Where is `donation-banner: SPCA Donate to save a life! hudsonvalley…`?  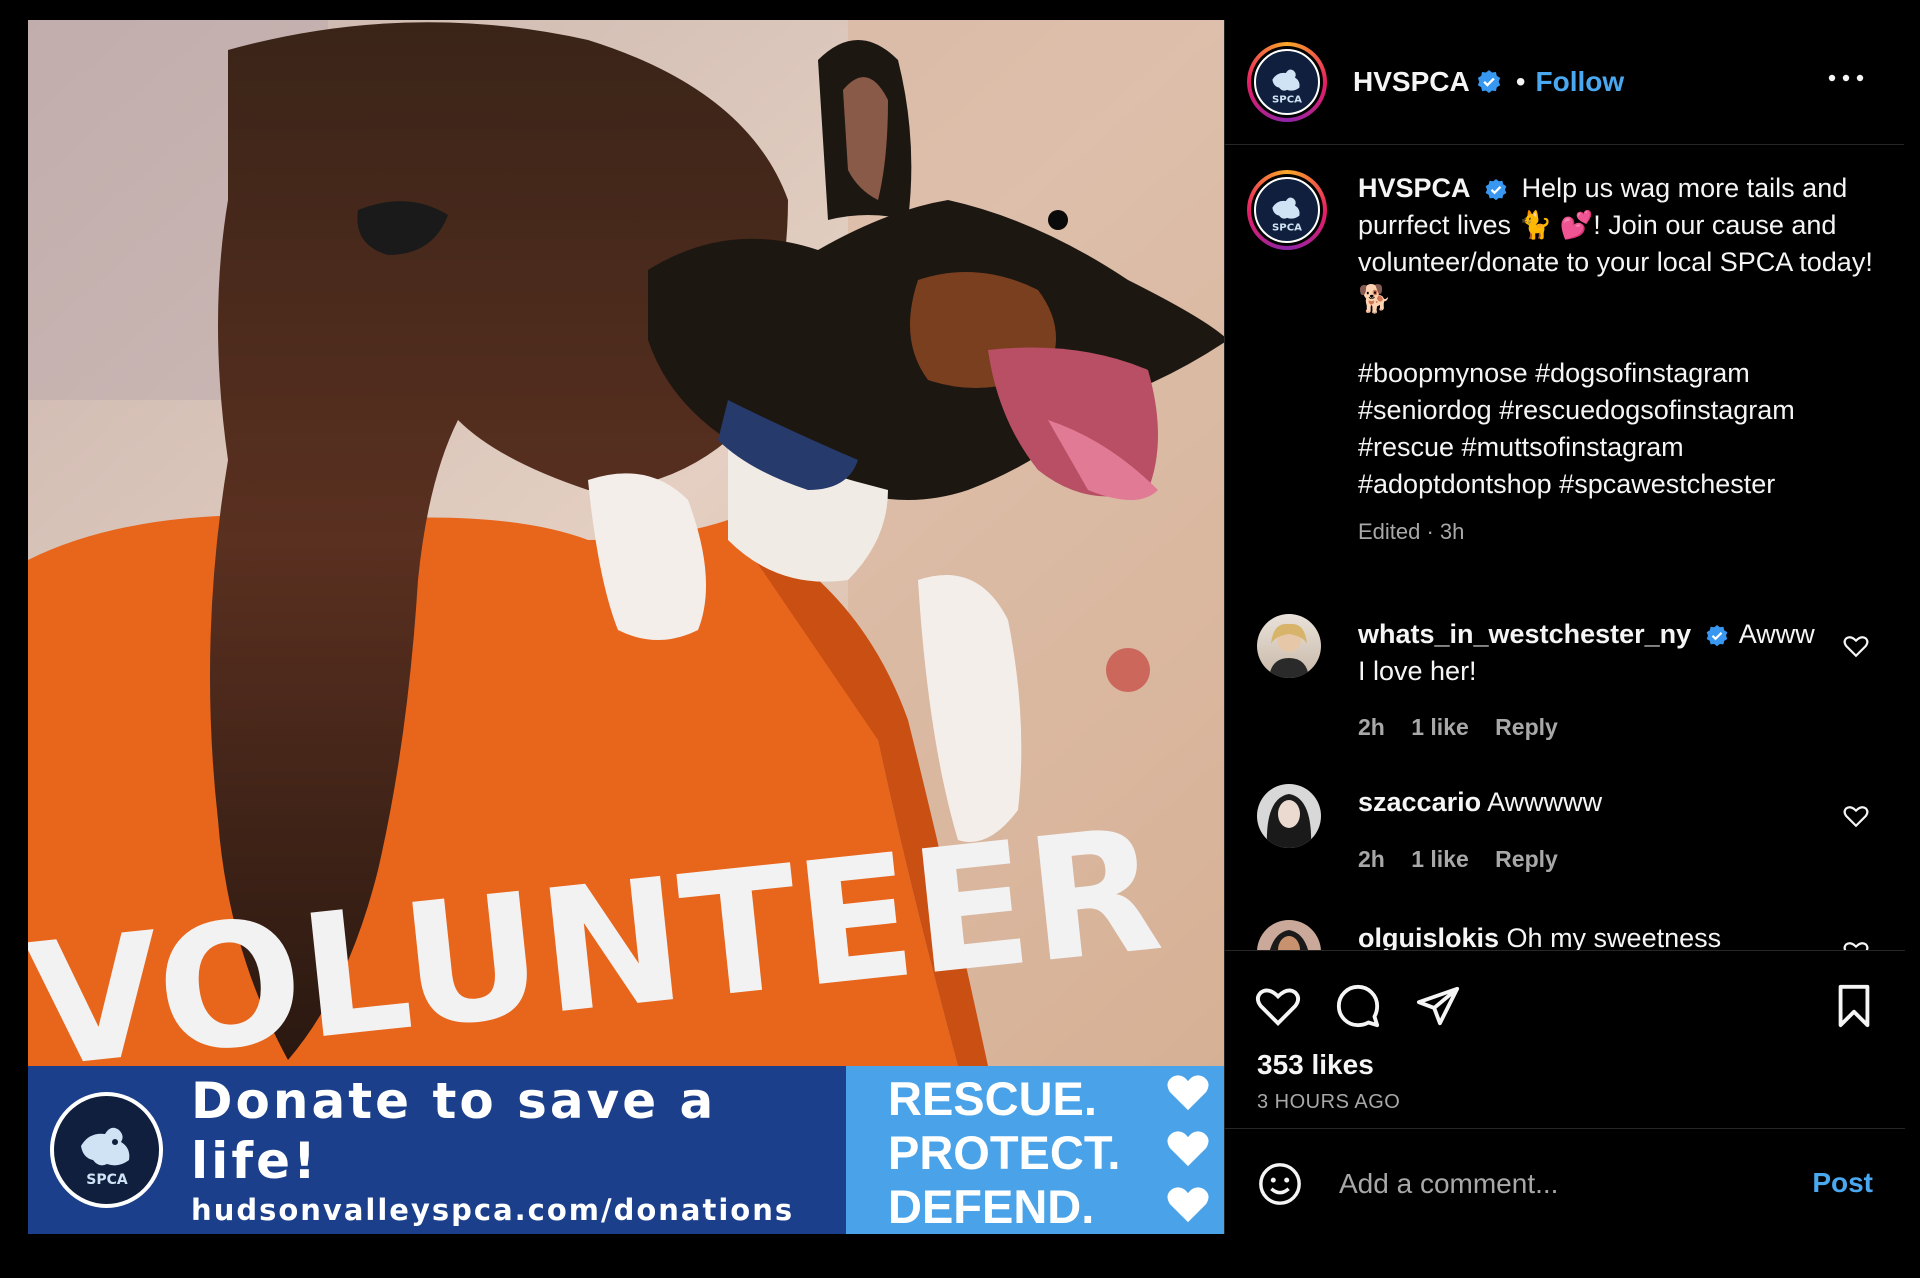 donation-banner: SPCA Donate to save a life! hudsonvalley… is located at coordinates (626, 1150).